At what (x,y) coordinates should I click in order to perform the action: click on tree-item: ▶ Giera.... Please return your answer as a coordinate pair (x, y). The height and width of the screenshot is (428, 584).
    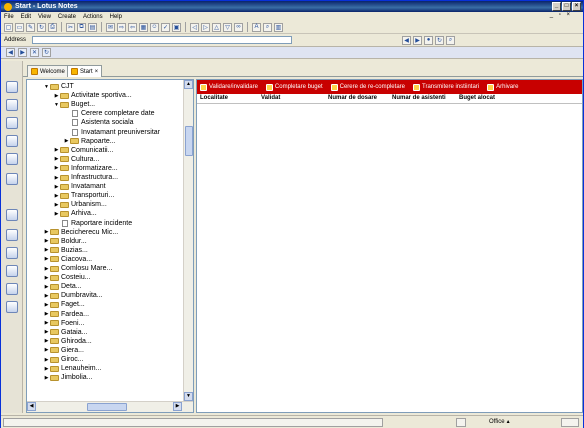
    Looking at the image, I should click on (63, 350).